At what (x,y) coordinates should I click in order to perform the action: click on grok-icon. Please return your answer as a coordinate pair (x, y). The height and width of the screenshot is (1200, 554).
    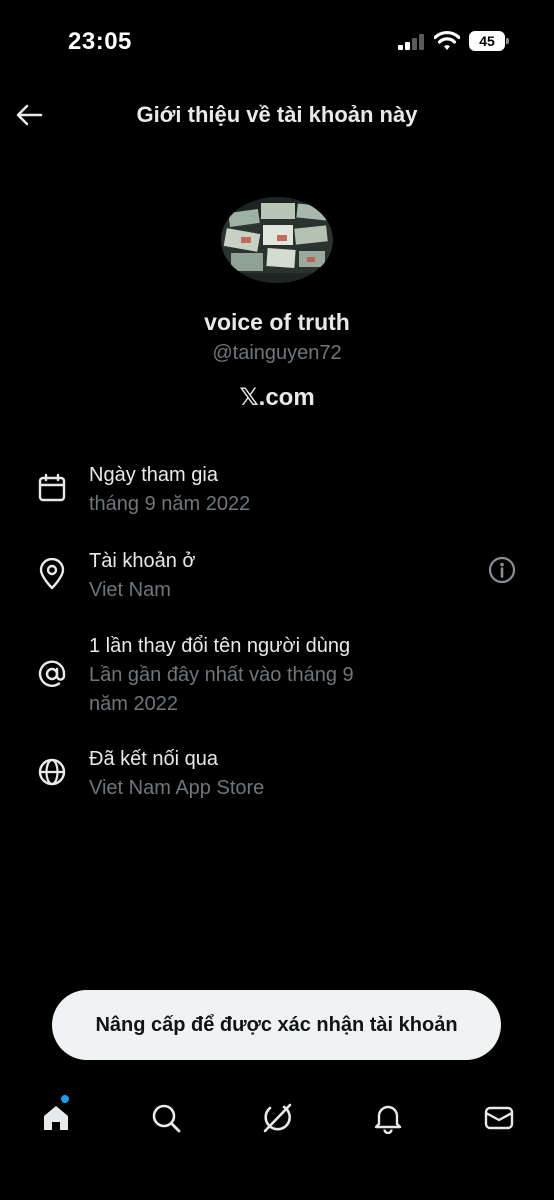
    Looking at the image, I should click on (277, 1118).